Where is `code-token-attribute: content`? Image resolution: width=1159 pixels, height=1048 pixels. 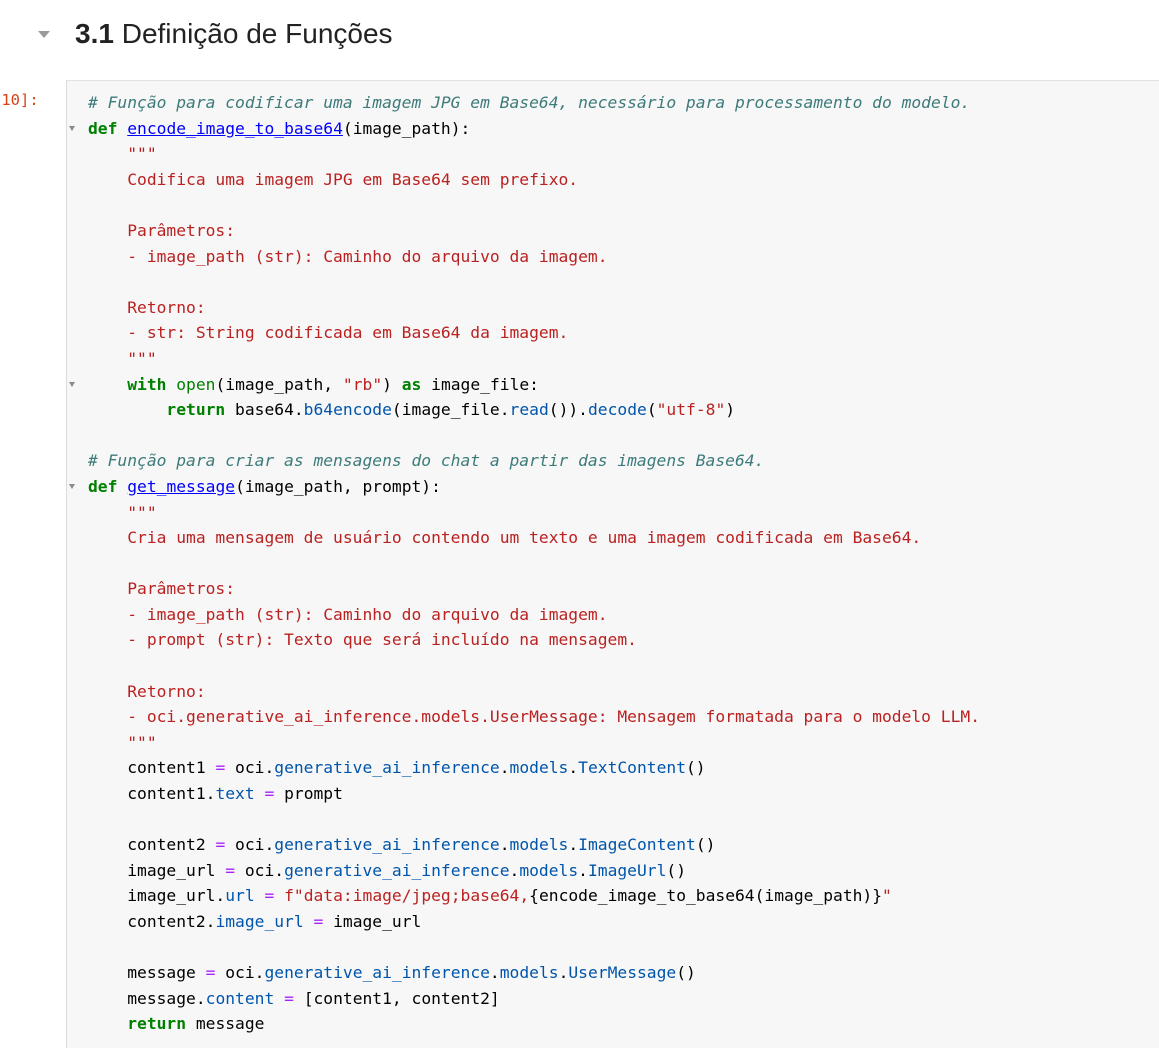 code-token-attribute: content is located at coordinates (240, 998).